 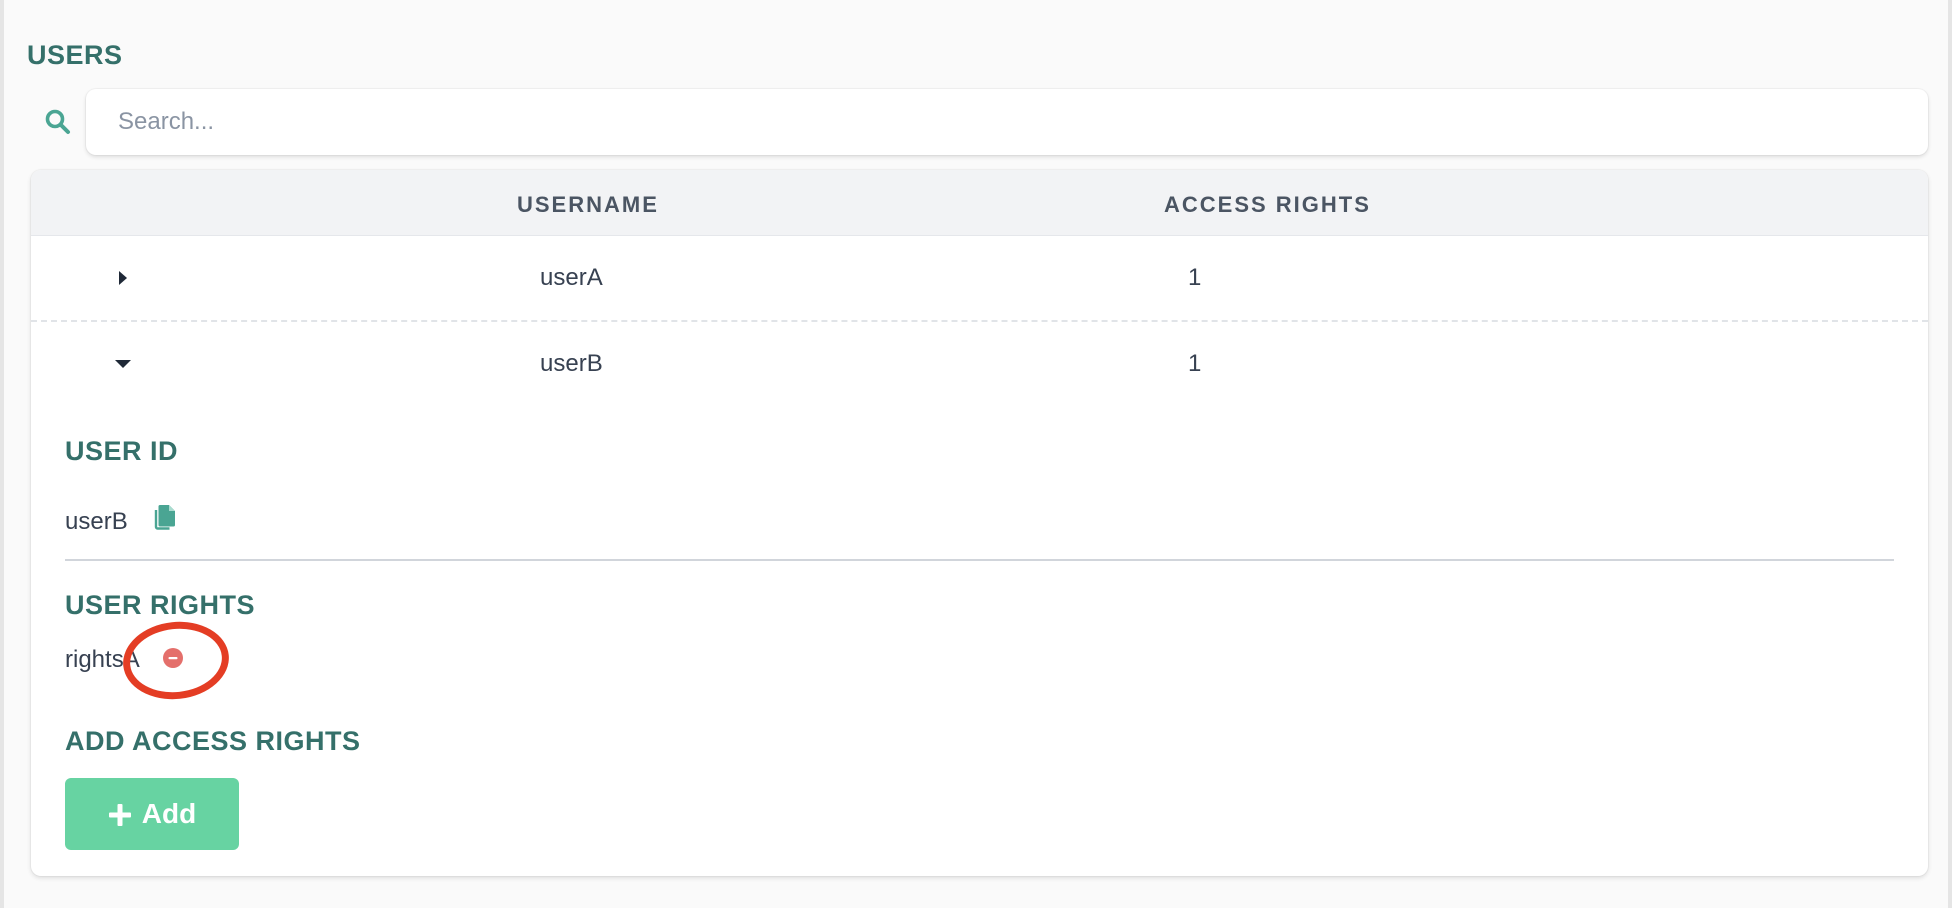 What do you see at coordinates (123, 364) in the screenshot?
I see `caret-down-icon` at bounding box center [123, 364].